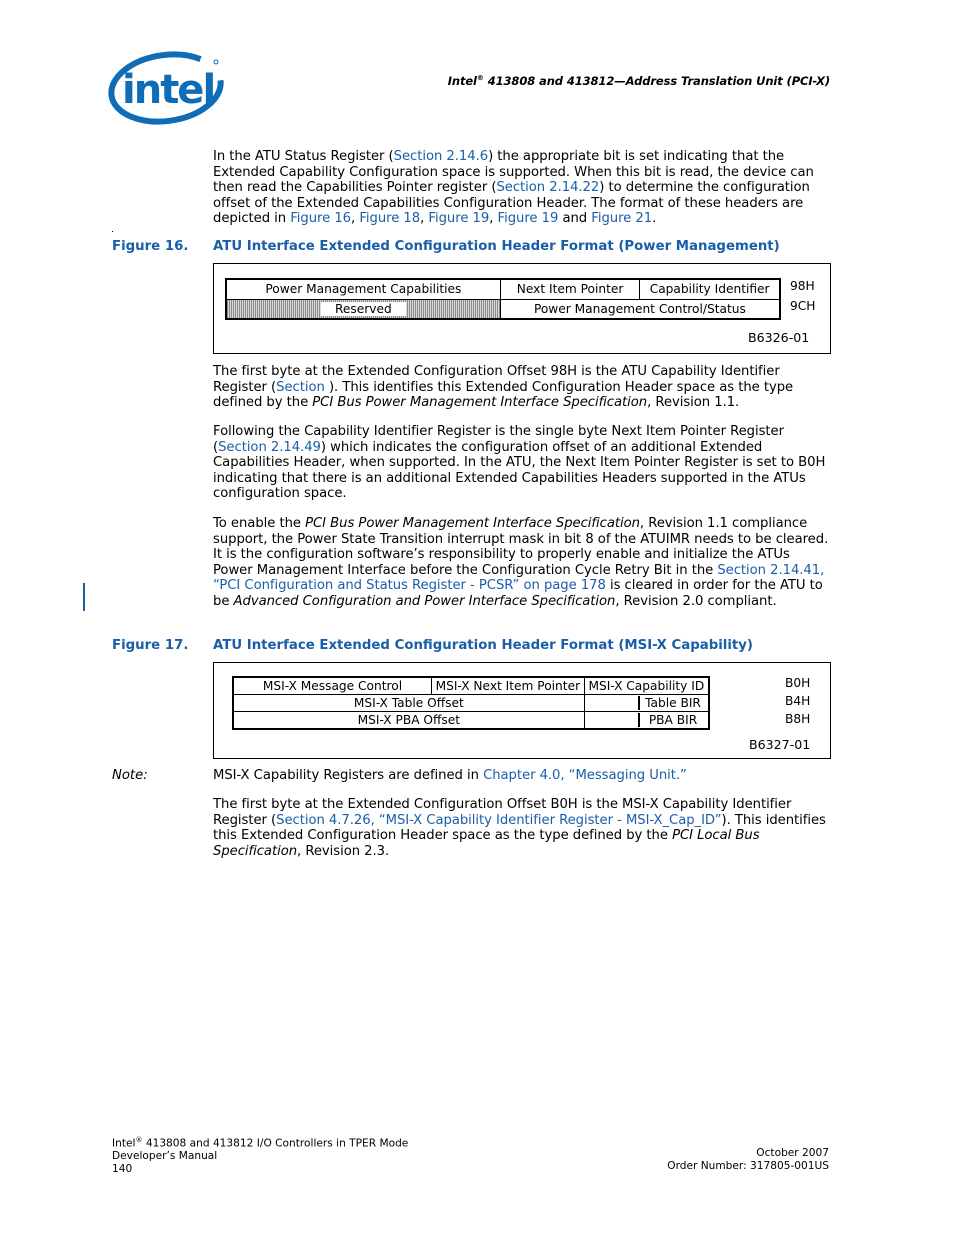  I want to click on footer-right: October 2007 Order Number: 317805-001US, so click(694, 1159).